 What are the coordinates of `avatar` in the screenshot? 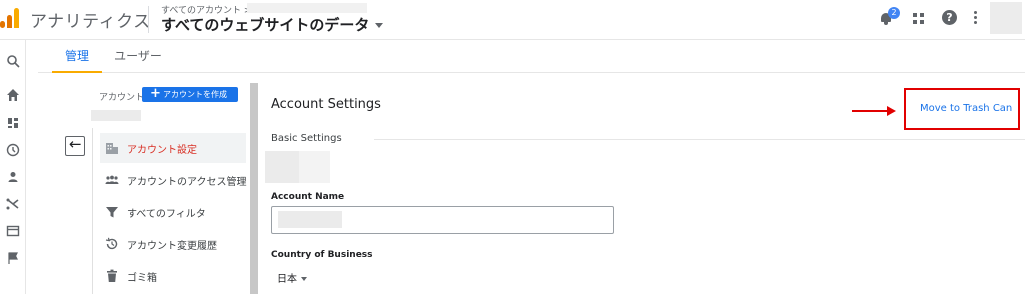 It's located at (1006, 18).